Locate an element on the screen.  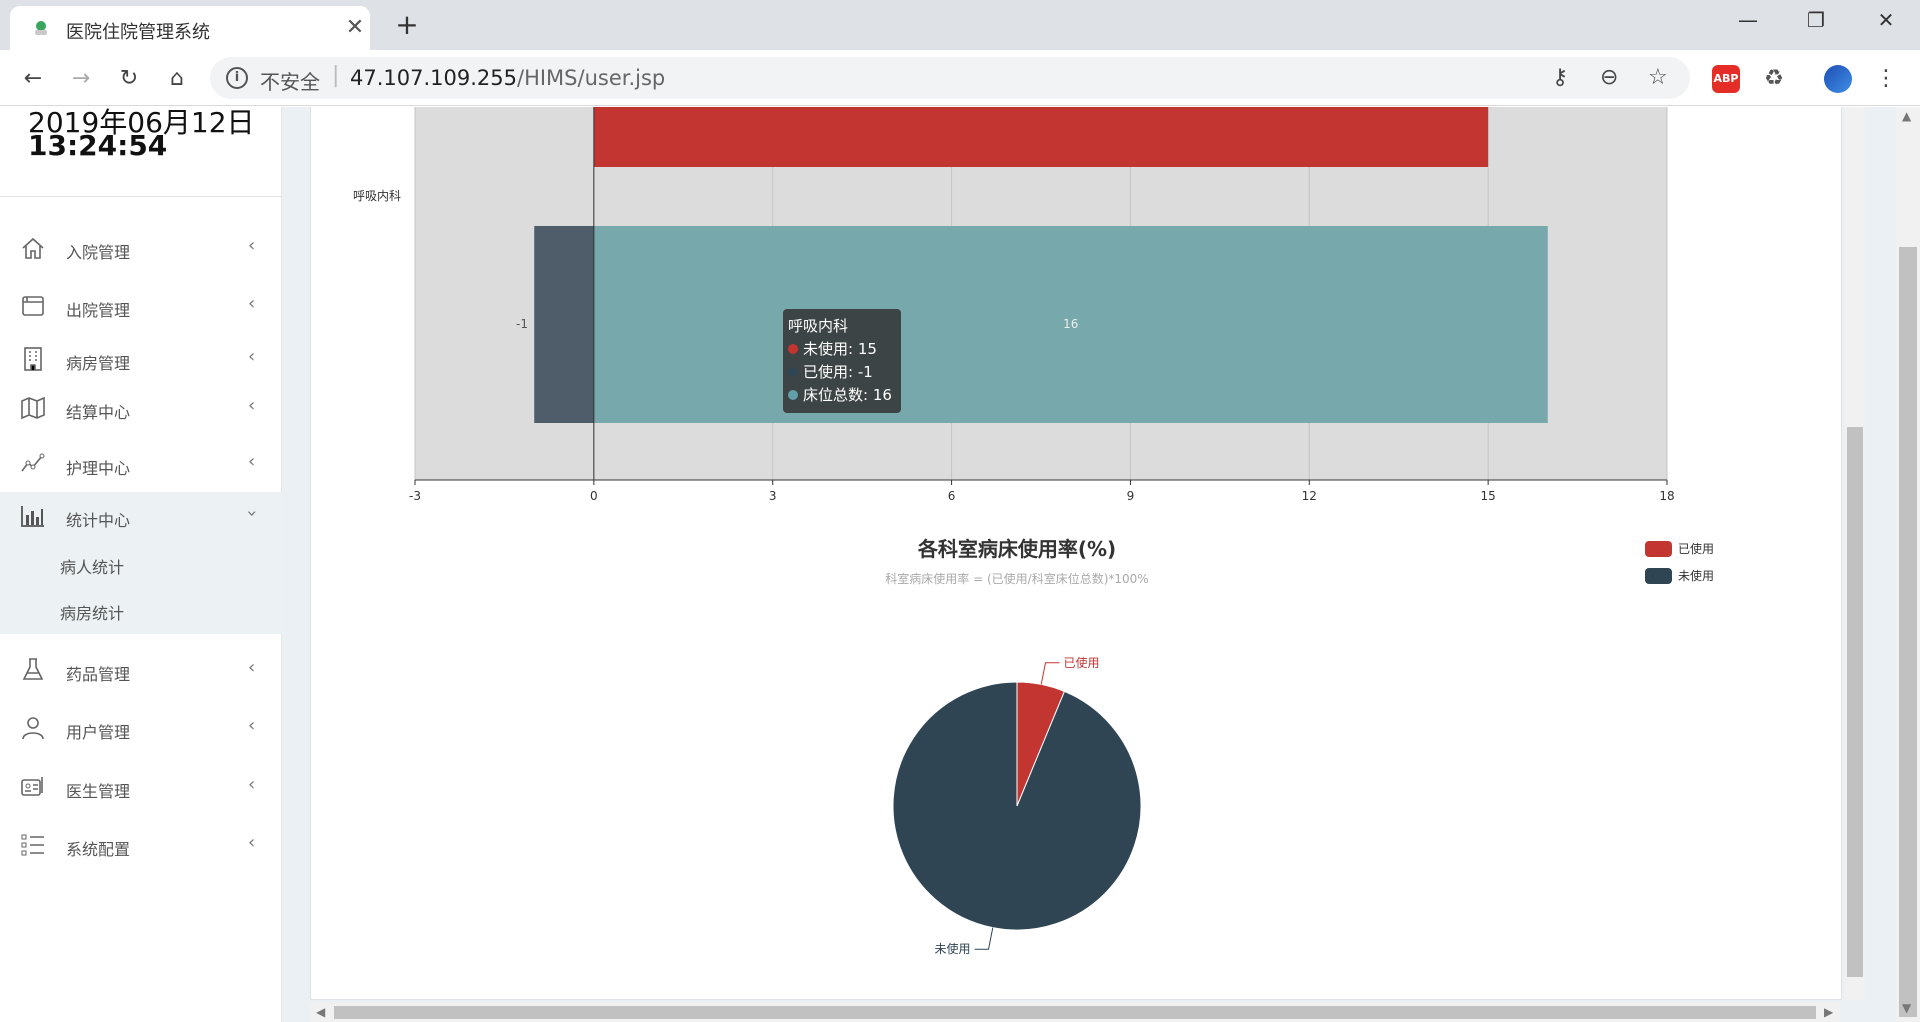
x-tick-label: 18 is located at coordinates (1666, 496).